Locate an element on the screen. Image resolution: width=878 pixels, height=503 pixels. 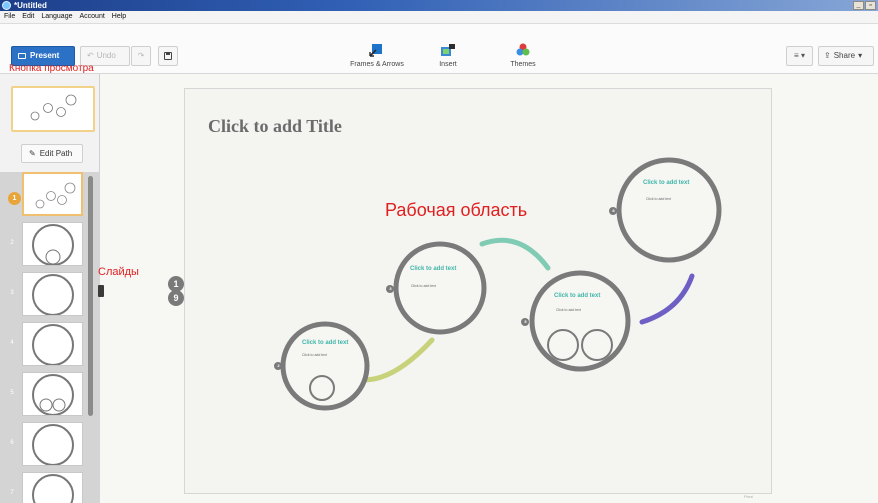
annotation-slides: Слайды is located at coordinates (118, 272).